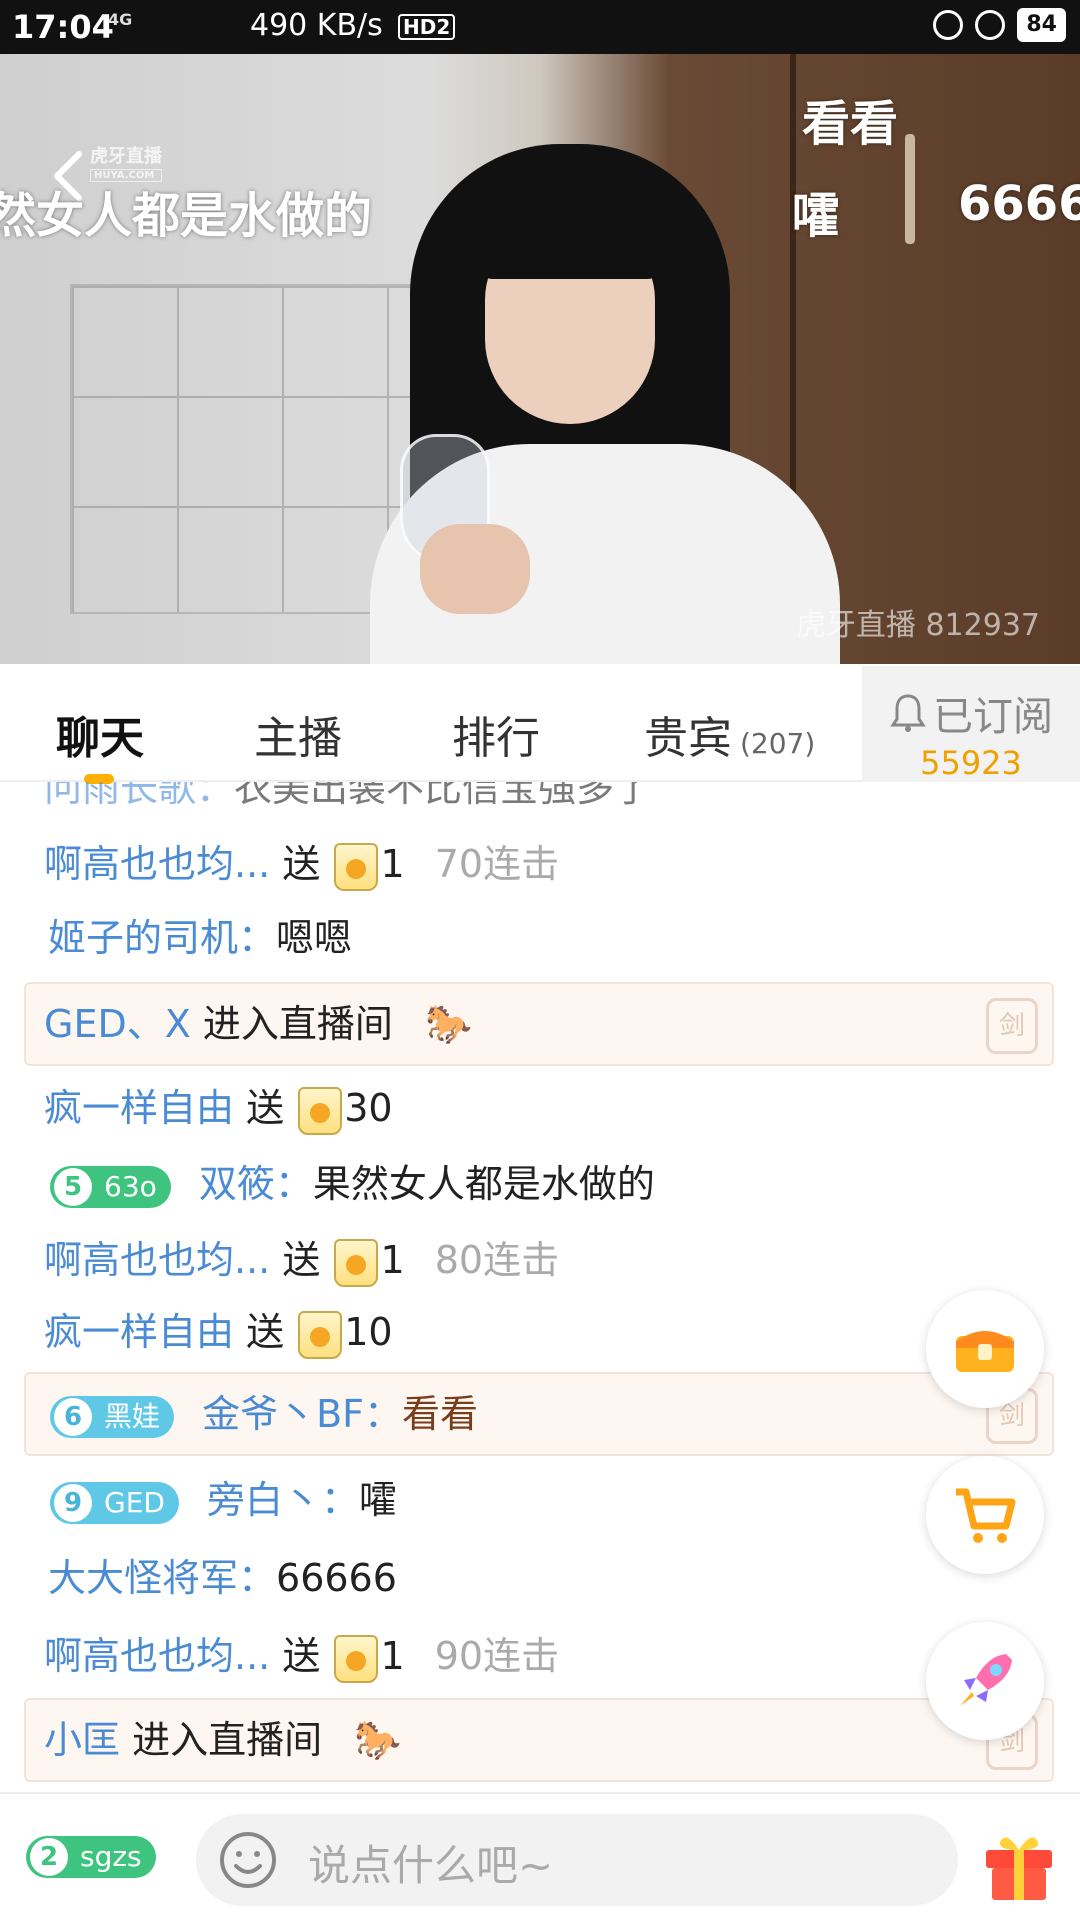 The image size is (1080, 1920). Describe the element at coordinates (688, 738) in the screenshot. I see `tab-vip-label: 贵宾` at that location.